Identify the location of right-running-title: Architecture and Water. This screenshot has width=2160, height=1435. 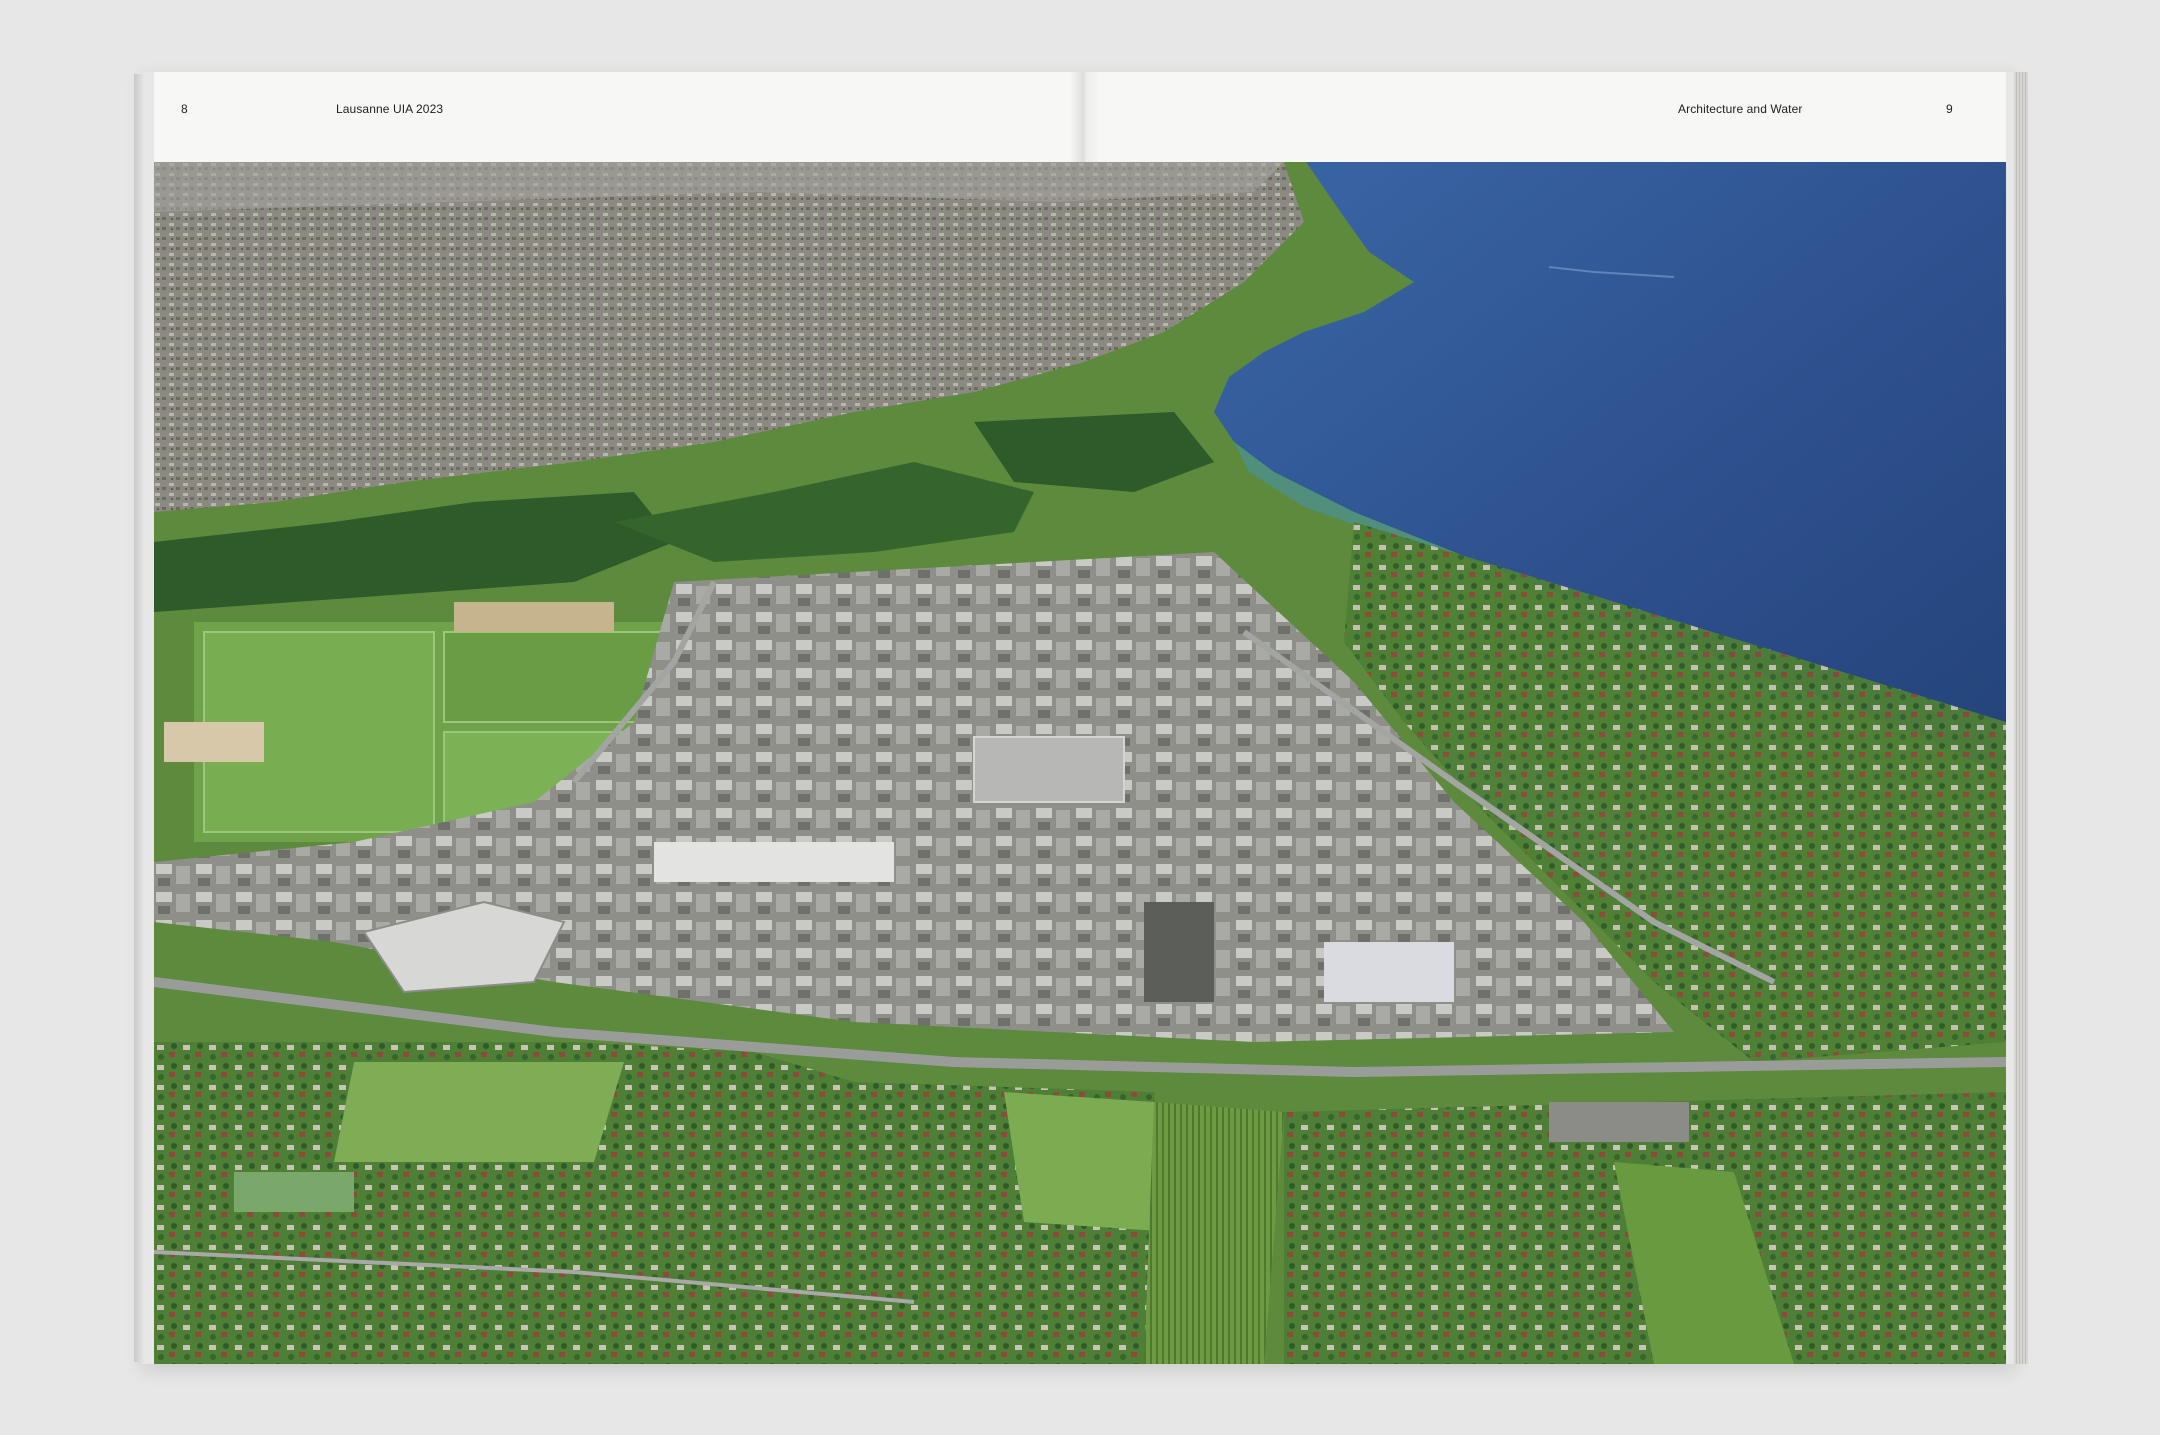
(1740, 109).